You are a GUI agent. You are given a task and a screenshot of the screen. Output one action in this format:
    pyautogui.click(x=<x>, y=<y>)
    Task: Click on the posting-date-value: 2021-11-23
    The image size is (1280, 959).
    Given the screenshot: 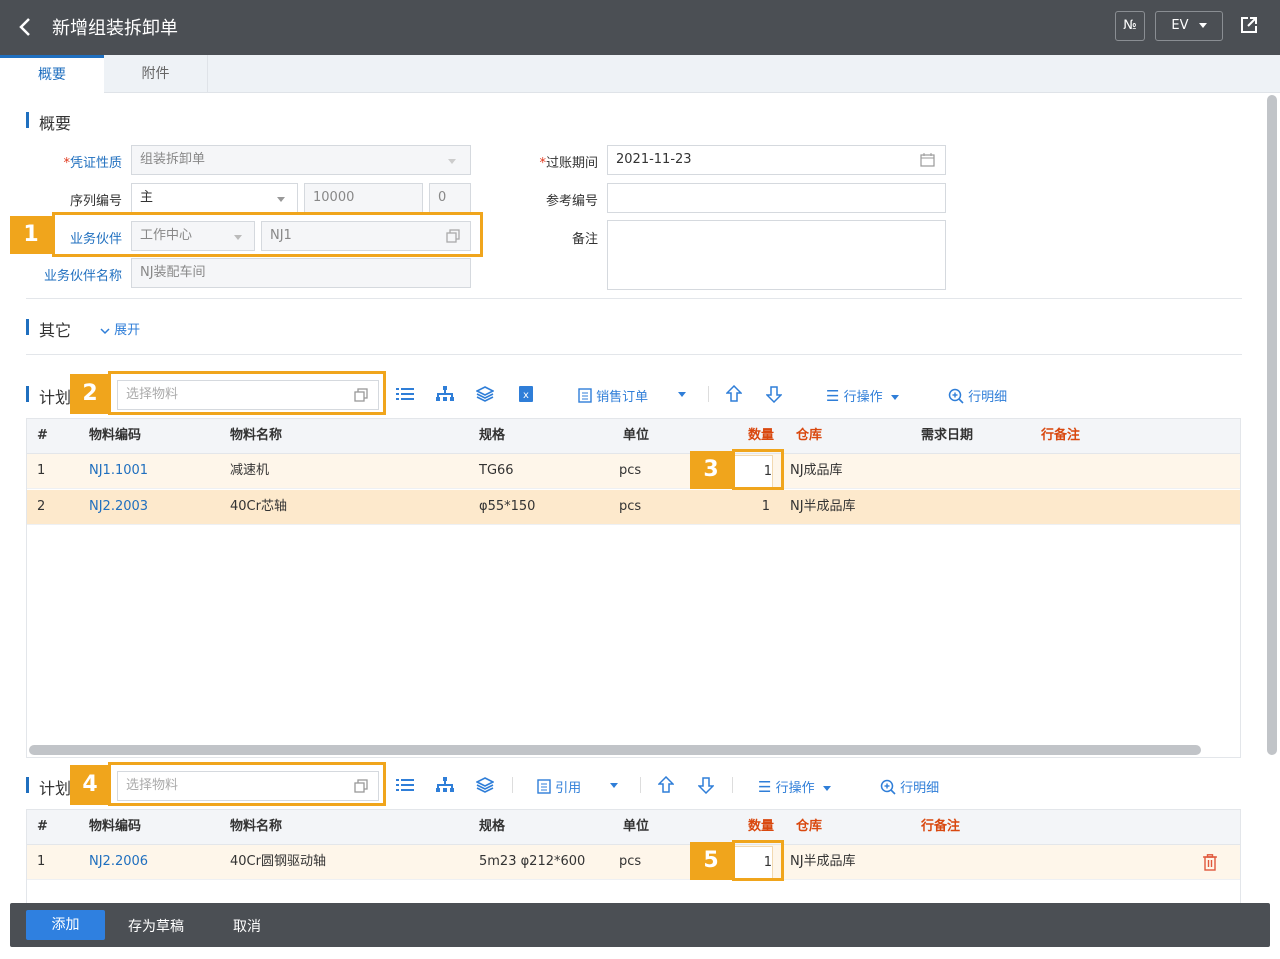 What is the action you would take?
    pyautogui.click(x=654, y=159)
    